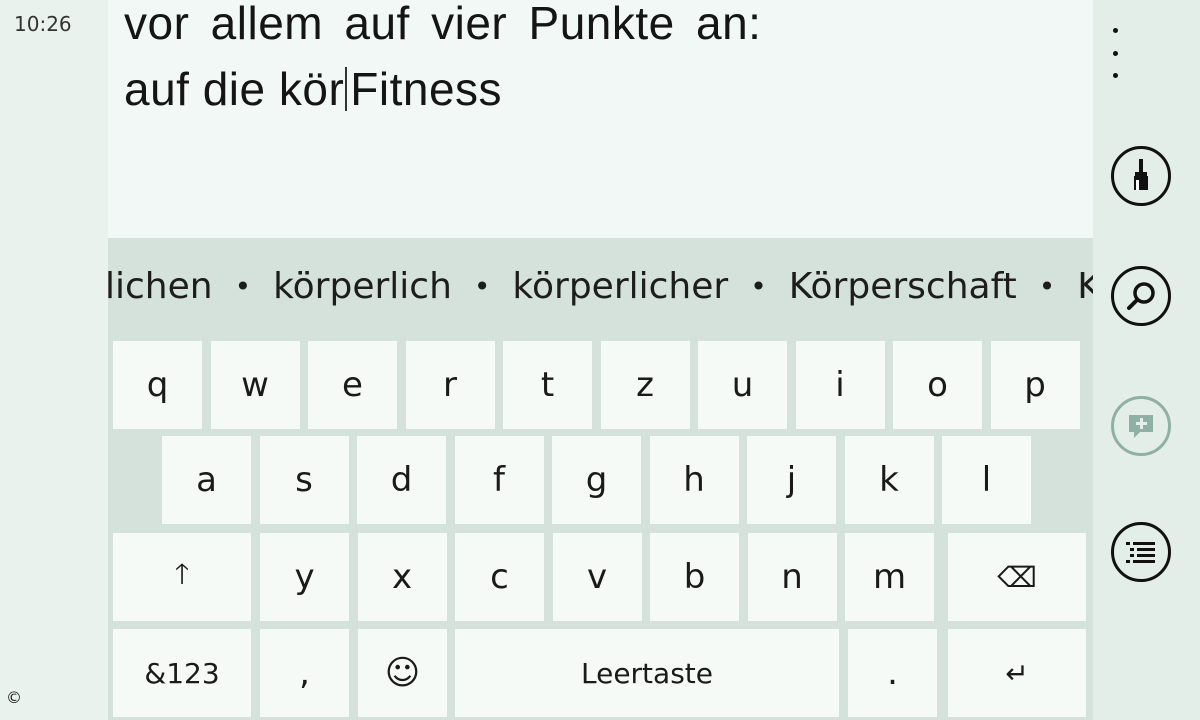  I want to click on key-p: p, so click(1035, 385).